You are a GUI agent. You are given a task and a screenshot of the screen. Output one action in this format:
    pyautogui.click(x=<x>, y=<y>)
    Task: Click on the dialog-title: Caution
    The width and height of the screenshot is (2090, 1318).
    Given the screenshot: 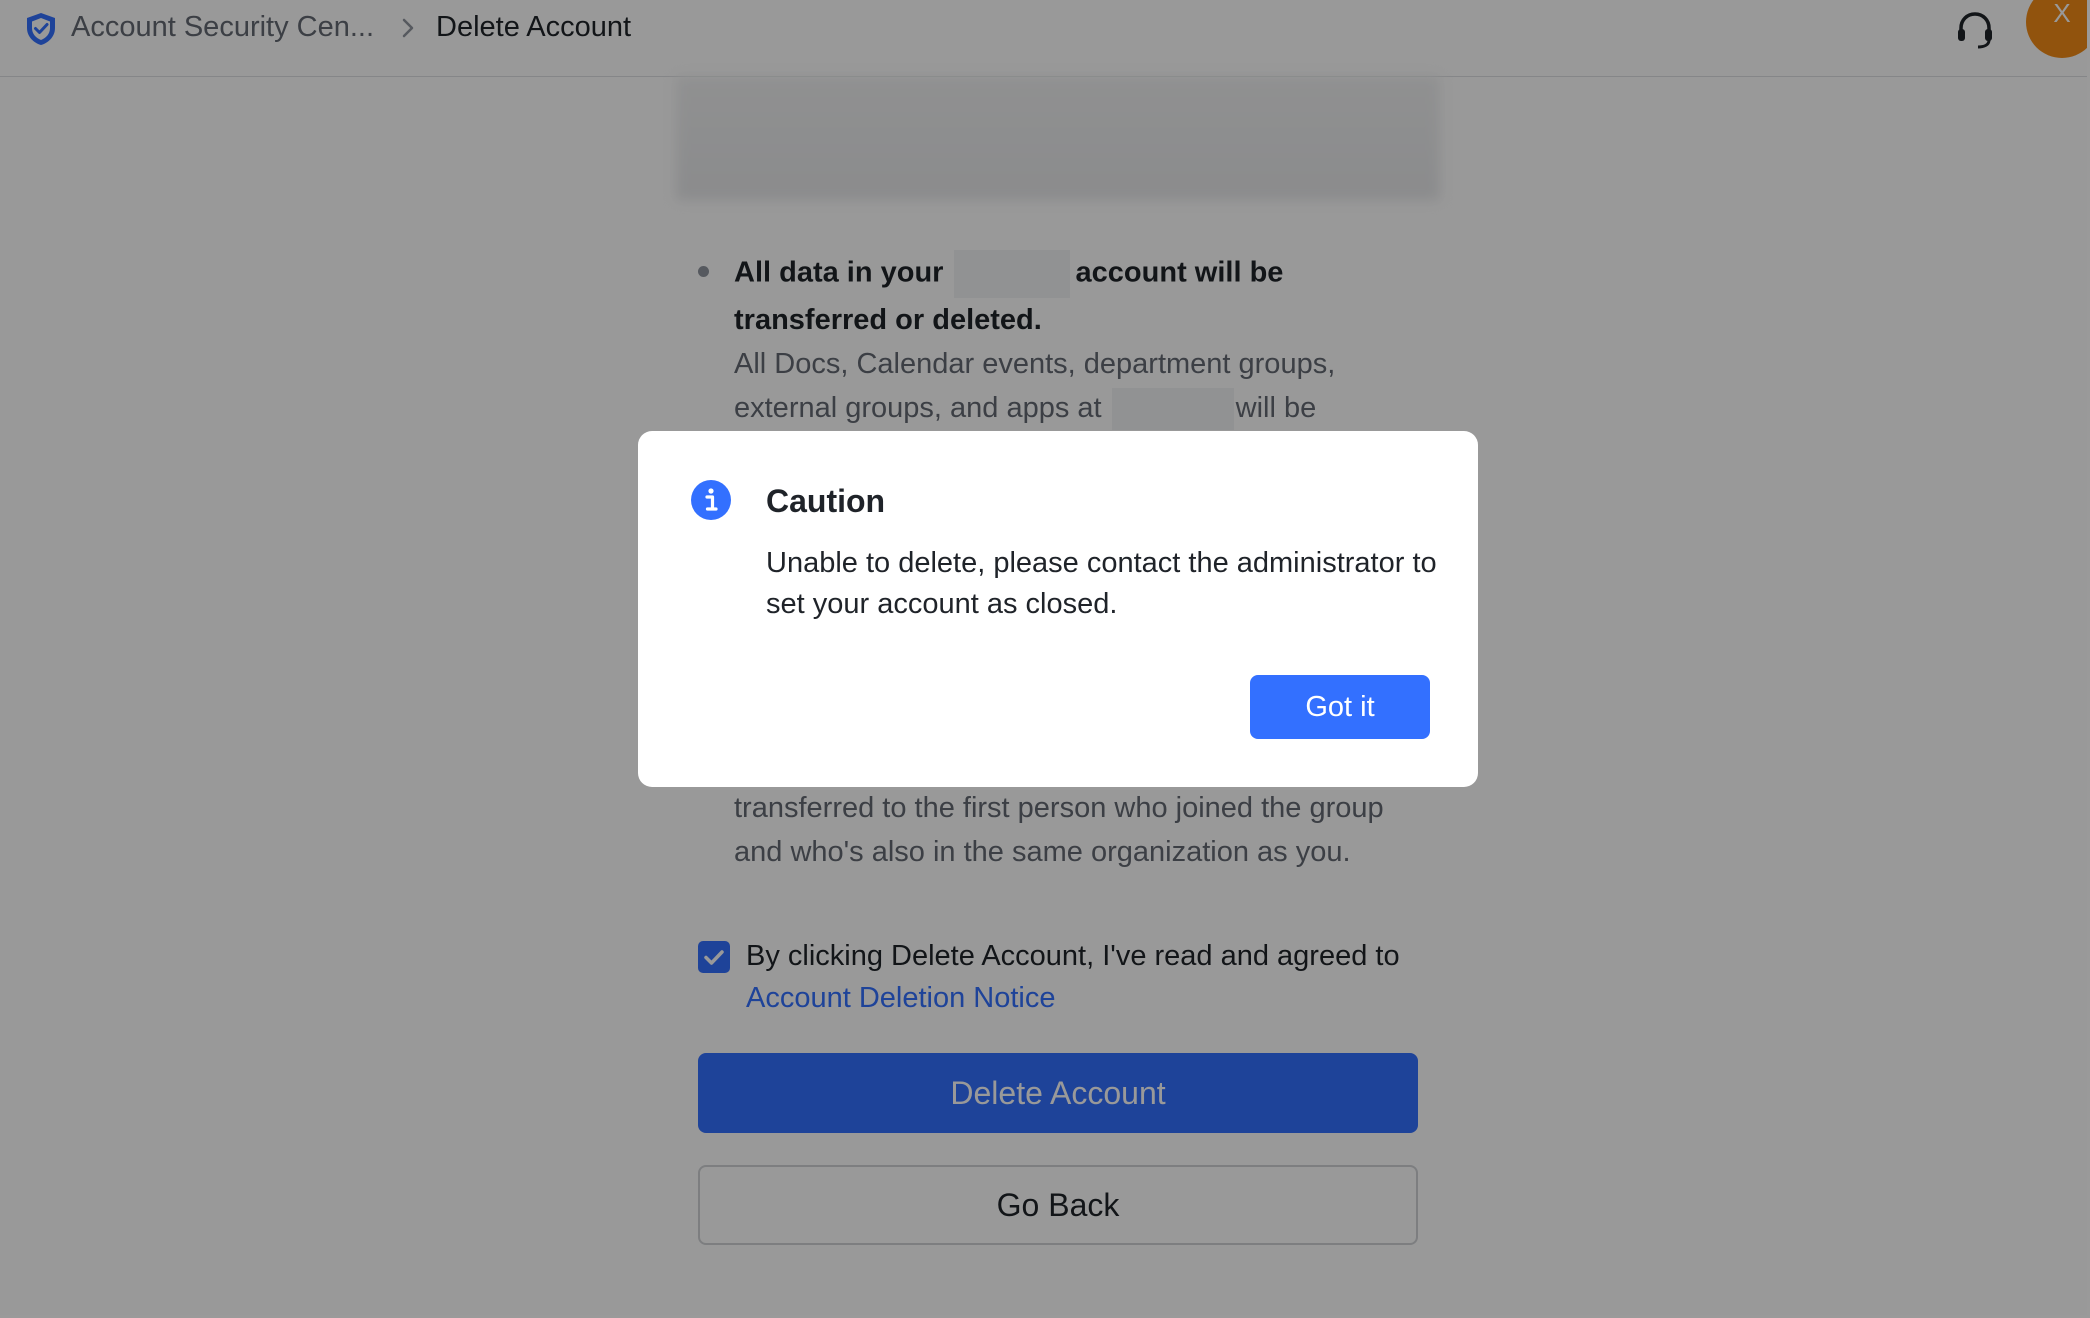 What is the action you would take?
    pyautogui.click(x=826, y=501)
    